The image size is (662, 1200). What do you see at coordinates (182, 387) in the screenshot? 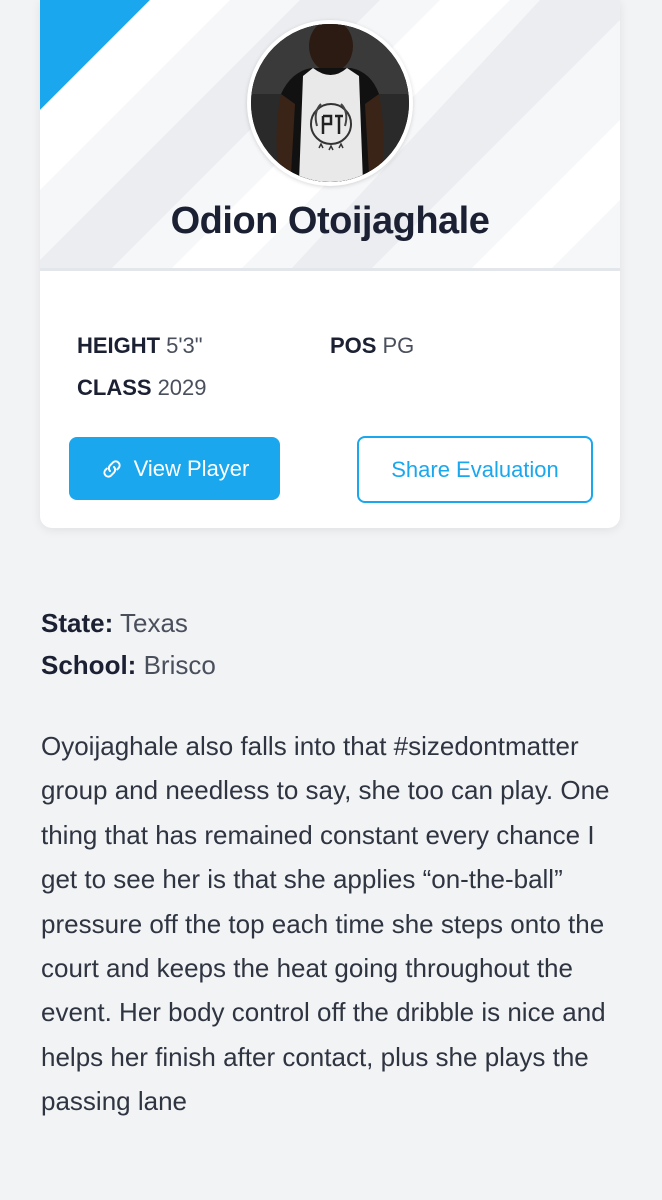
I see `class-value: 2029` at bounding box center [182, 387].